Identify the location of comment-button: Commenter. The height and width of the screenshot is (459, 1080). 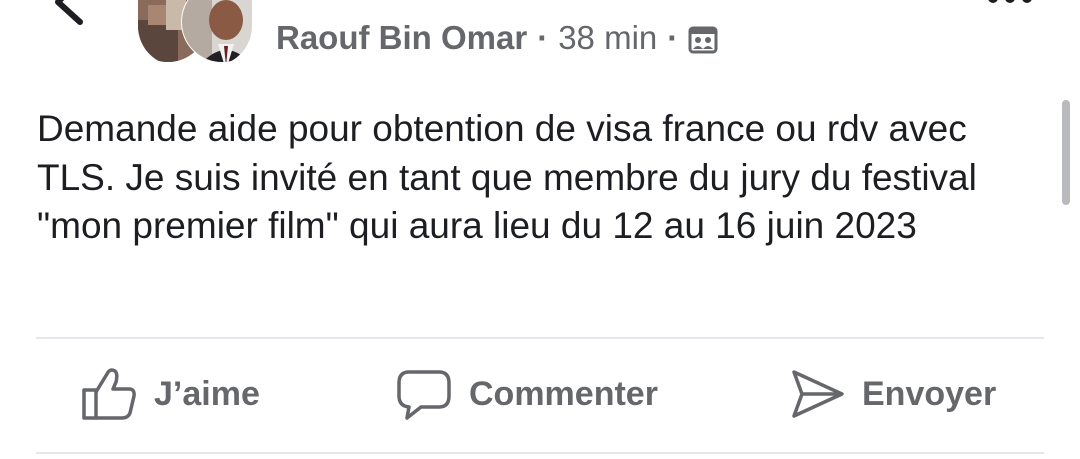
(526, 394).